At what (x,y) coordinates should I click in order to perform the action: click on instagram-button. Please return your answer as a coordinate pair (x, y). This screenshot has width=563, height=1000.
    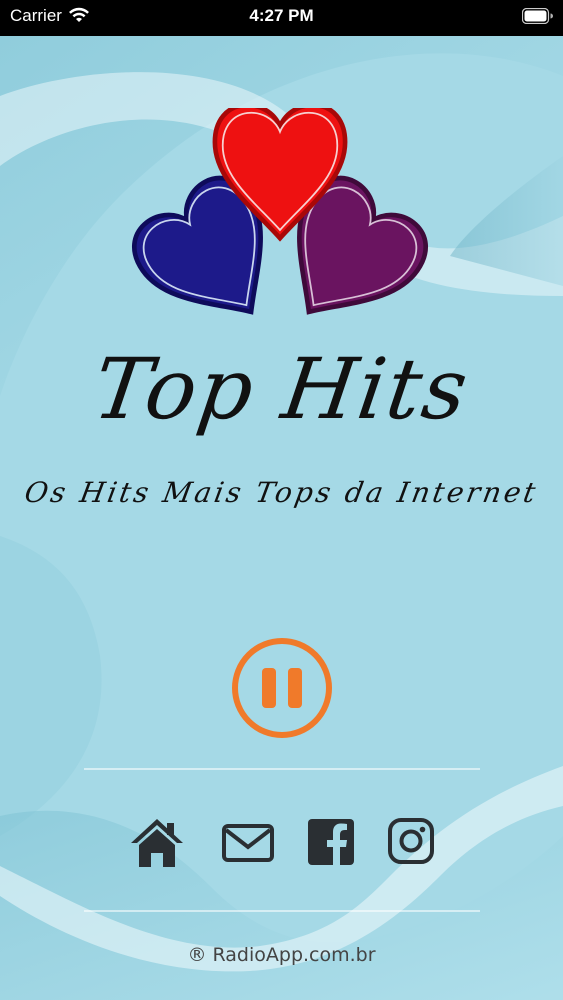
    Looking at the image, I should click on (413, 843).